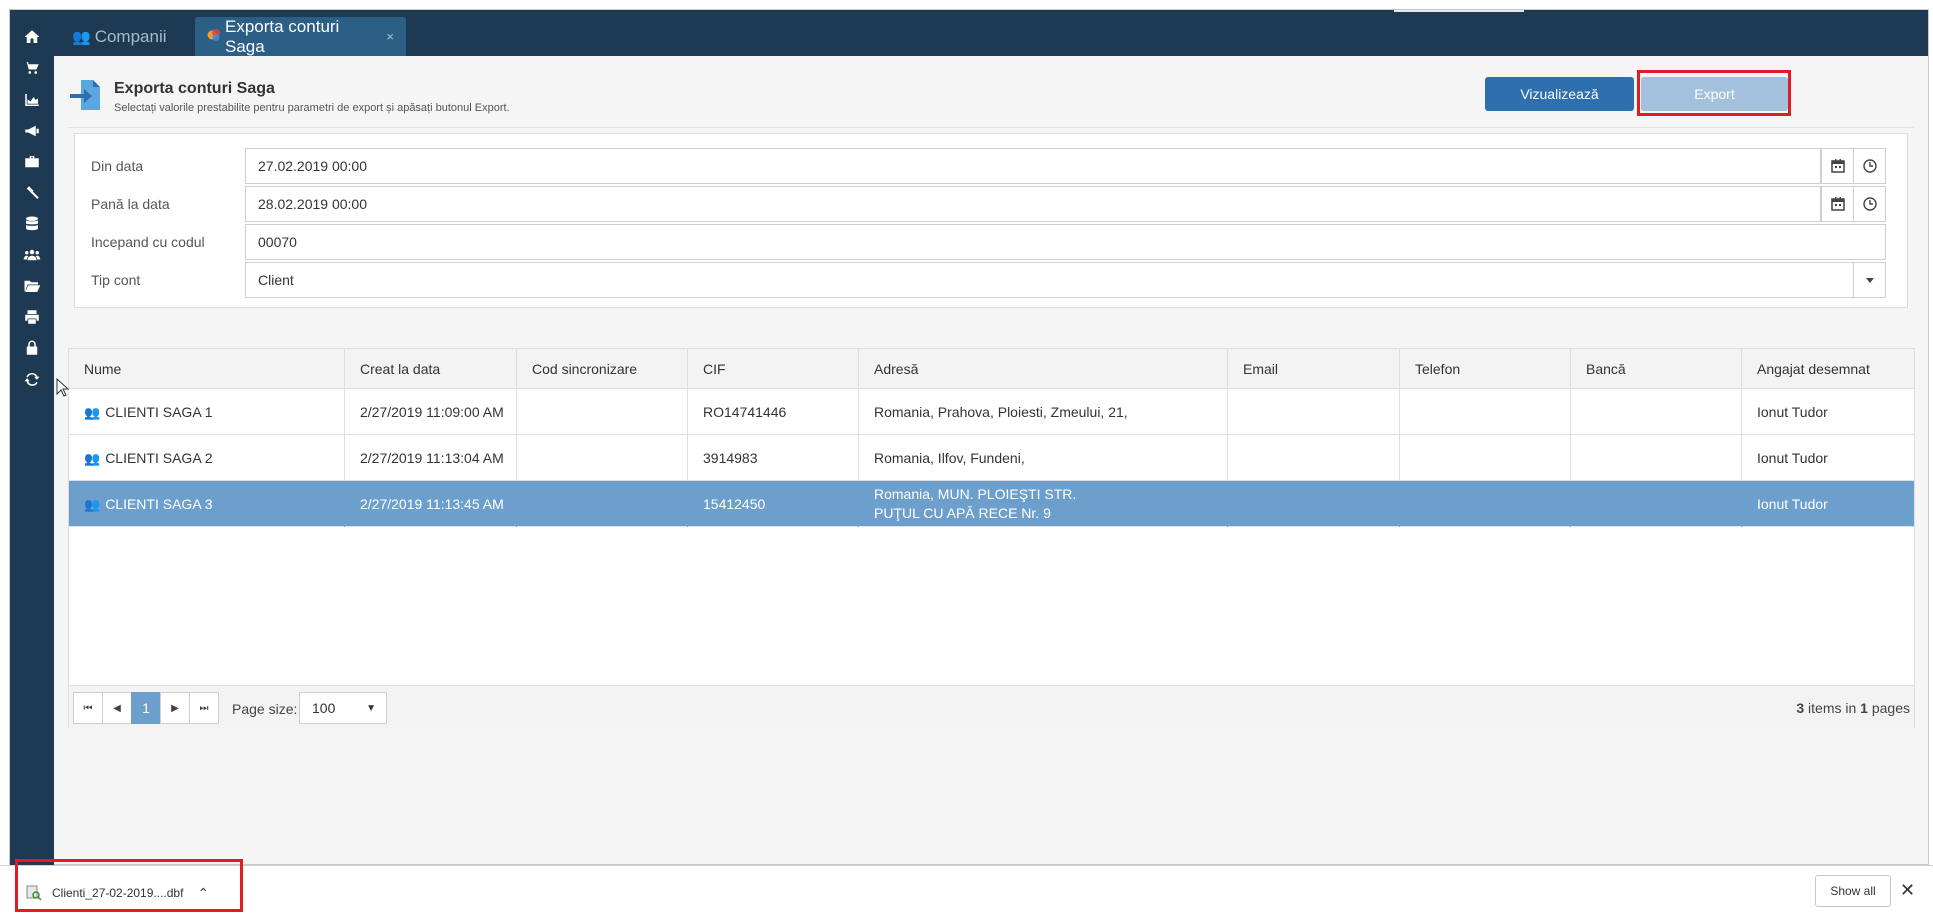 This screenshot has height=919, width=1933. I want to click on current-page-button: 1, so click(146, 708).